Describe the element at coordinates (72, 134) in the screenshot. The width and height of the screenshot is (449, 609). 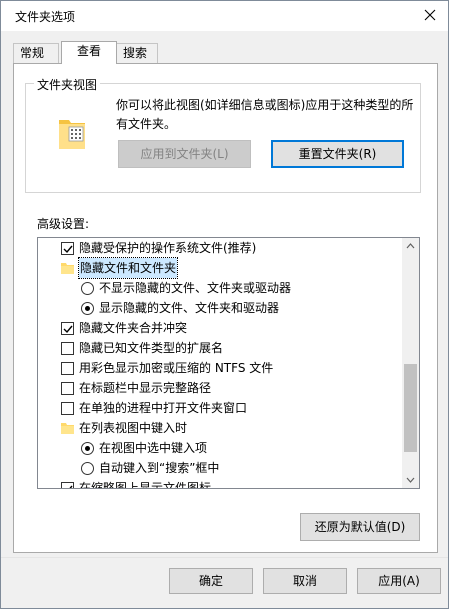
I see `folder-view-icon` at that location.